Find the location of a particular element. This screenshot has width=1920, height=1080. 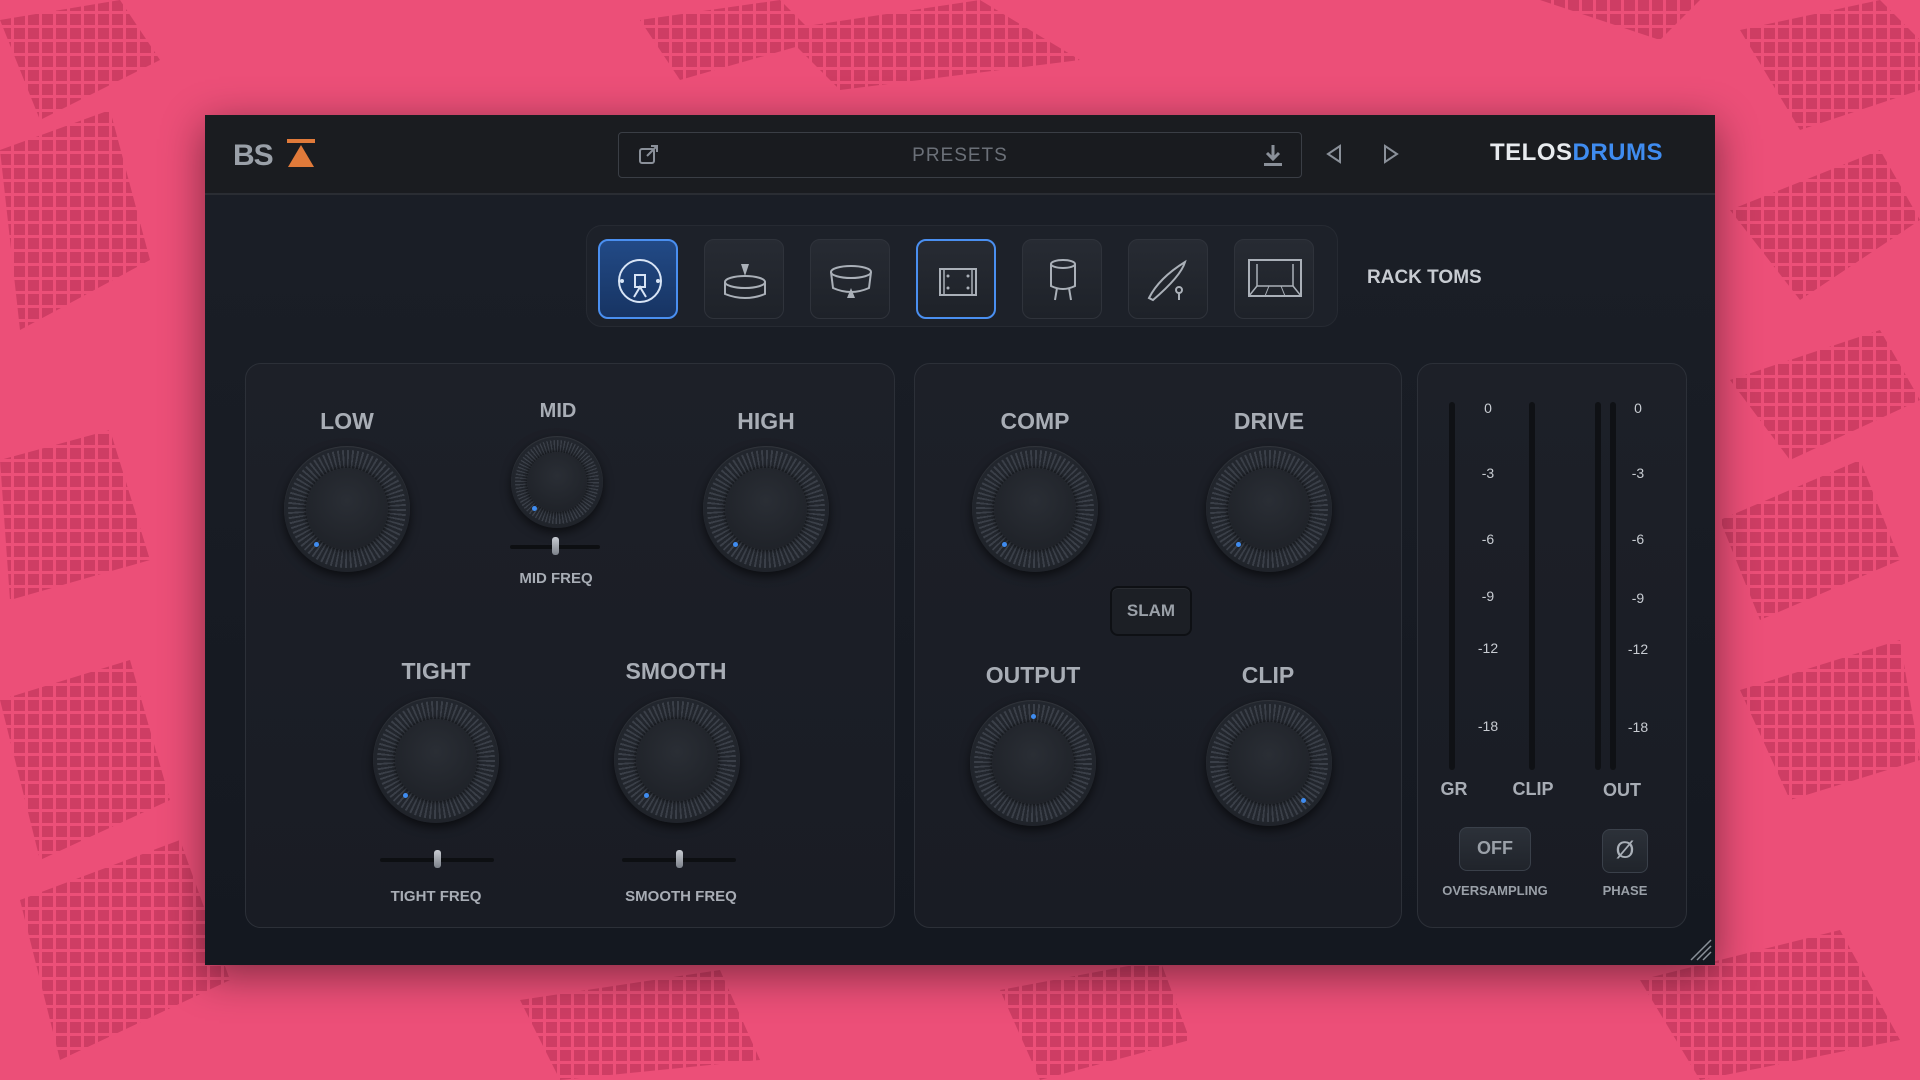

gr-tick: 0 is located at coordinates (1488, 408).